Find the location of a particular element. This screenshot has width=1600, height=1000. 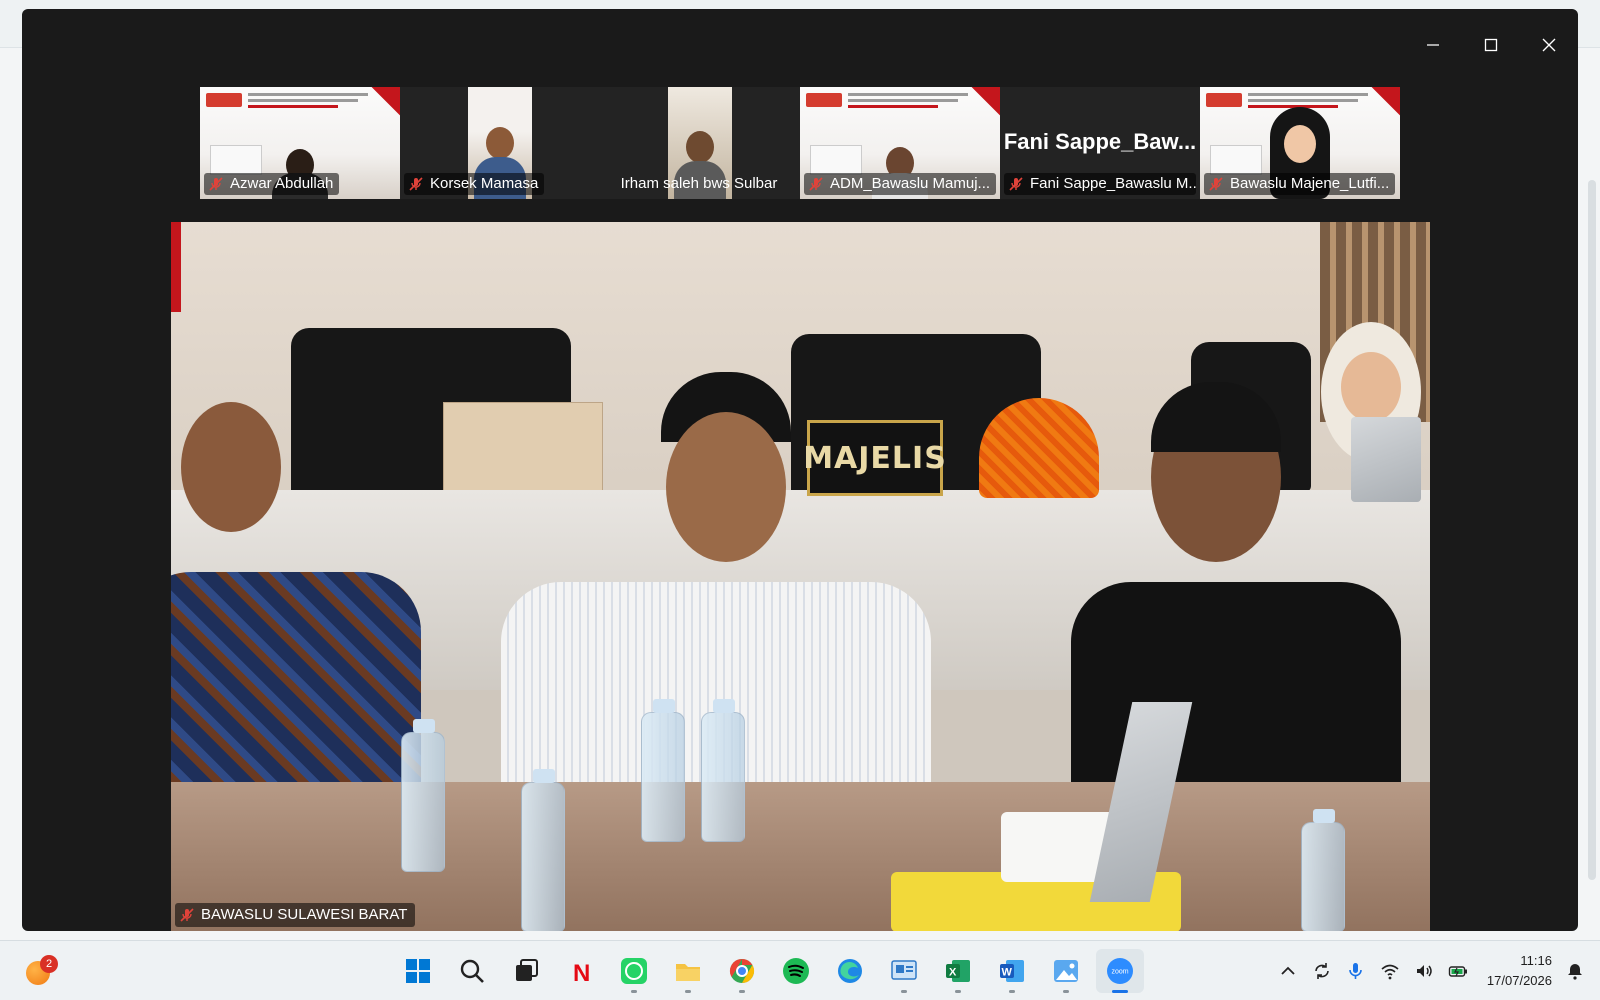

sync-status is located at coordinates (1322, 971).